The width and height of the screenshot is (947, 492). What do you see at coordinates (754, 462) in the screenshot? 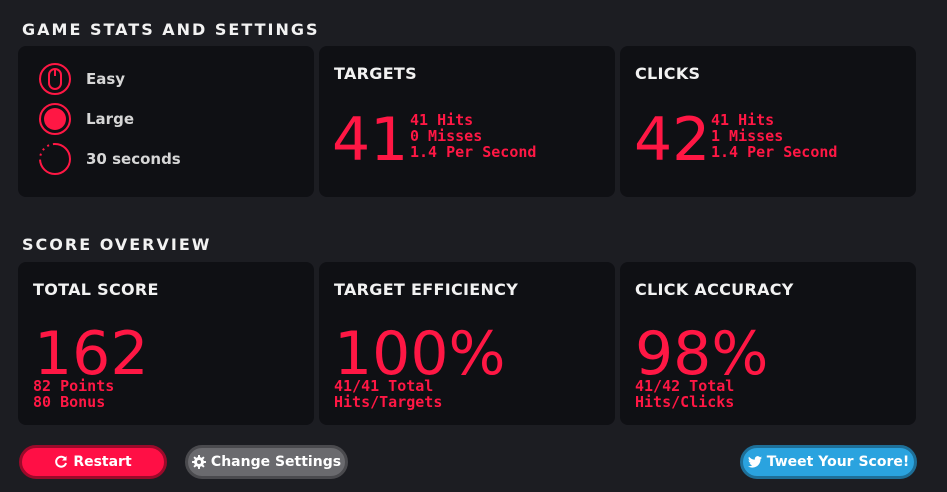
I see `twitter-icon` at bounding box center [754, 462].